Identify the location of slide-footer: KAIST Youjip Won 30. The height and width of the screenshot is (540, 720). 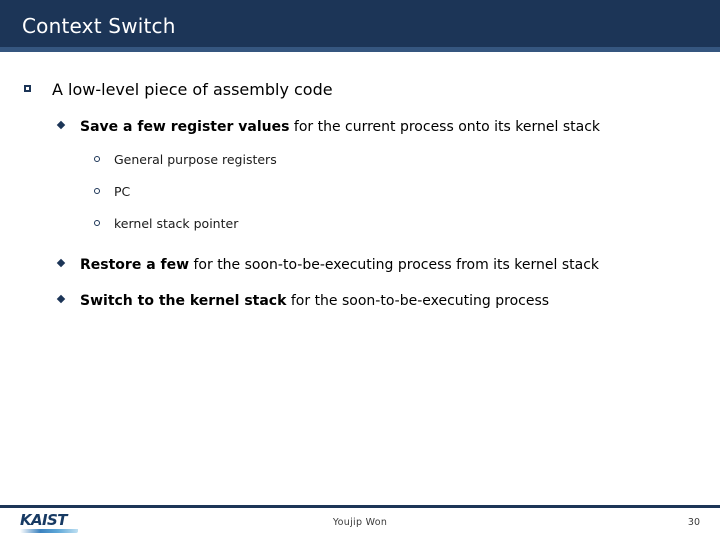
(360, 524).